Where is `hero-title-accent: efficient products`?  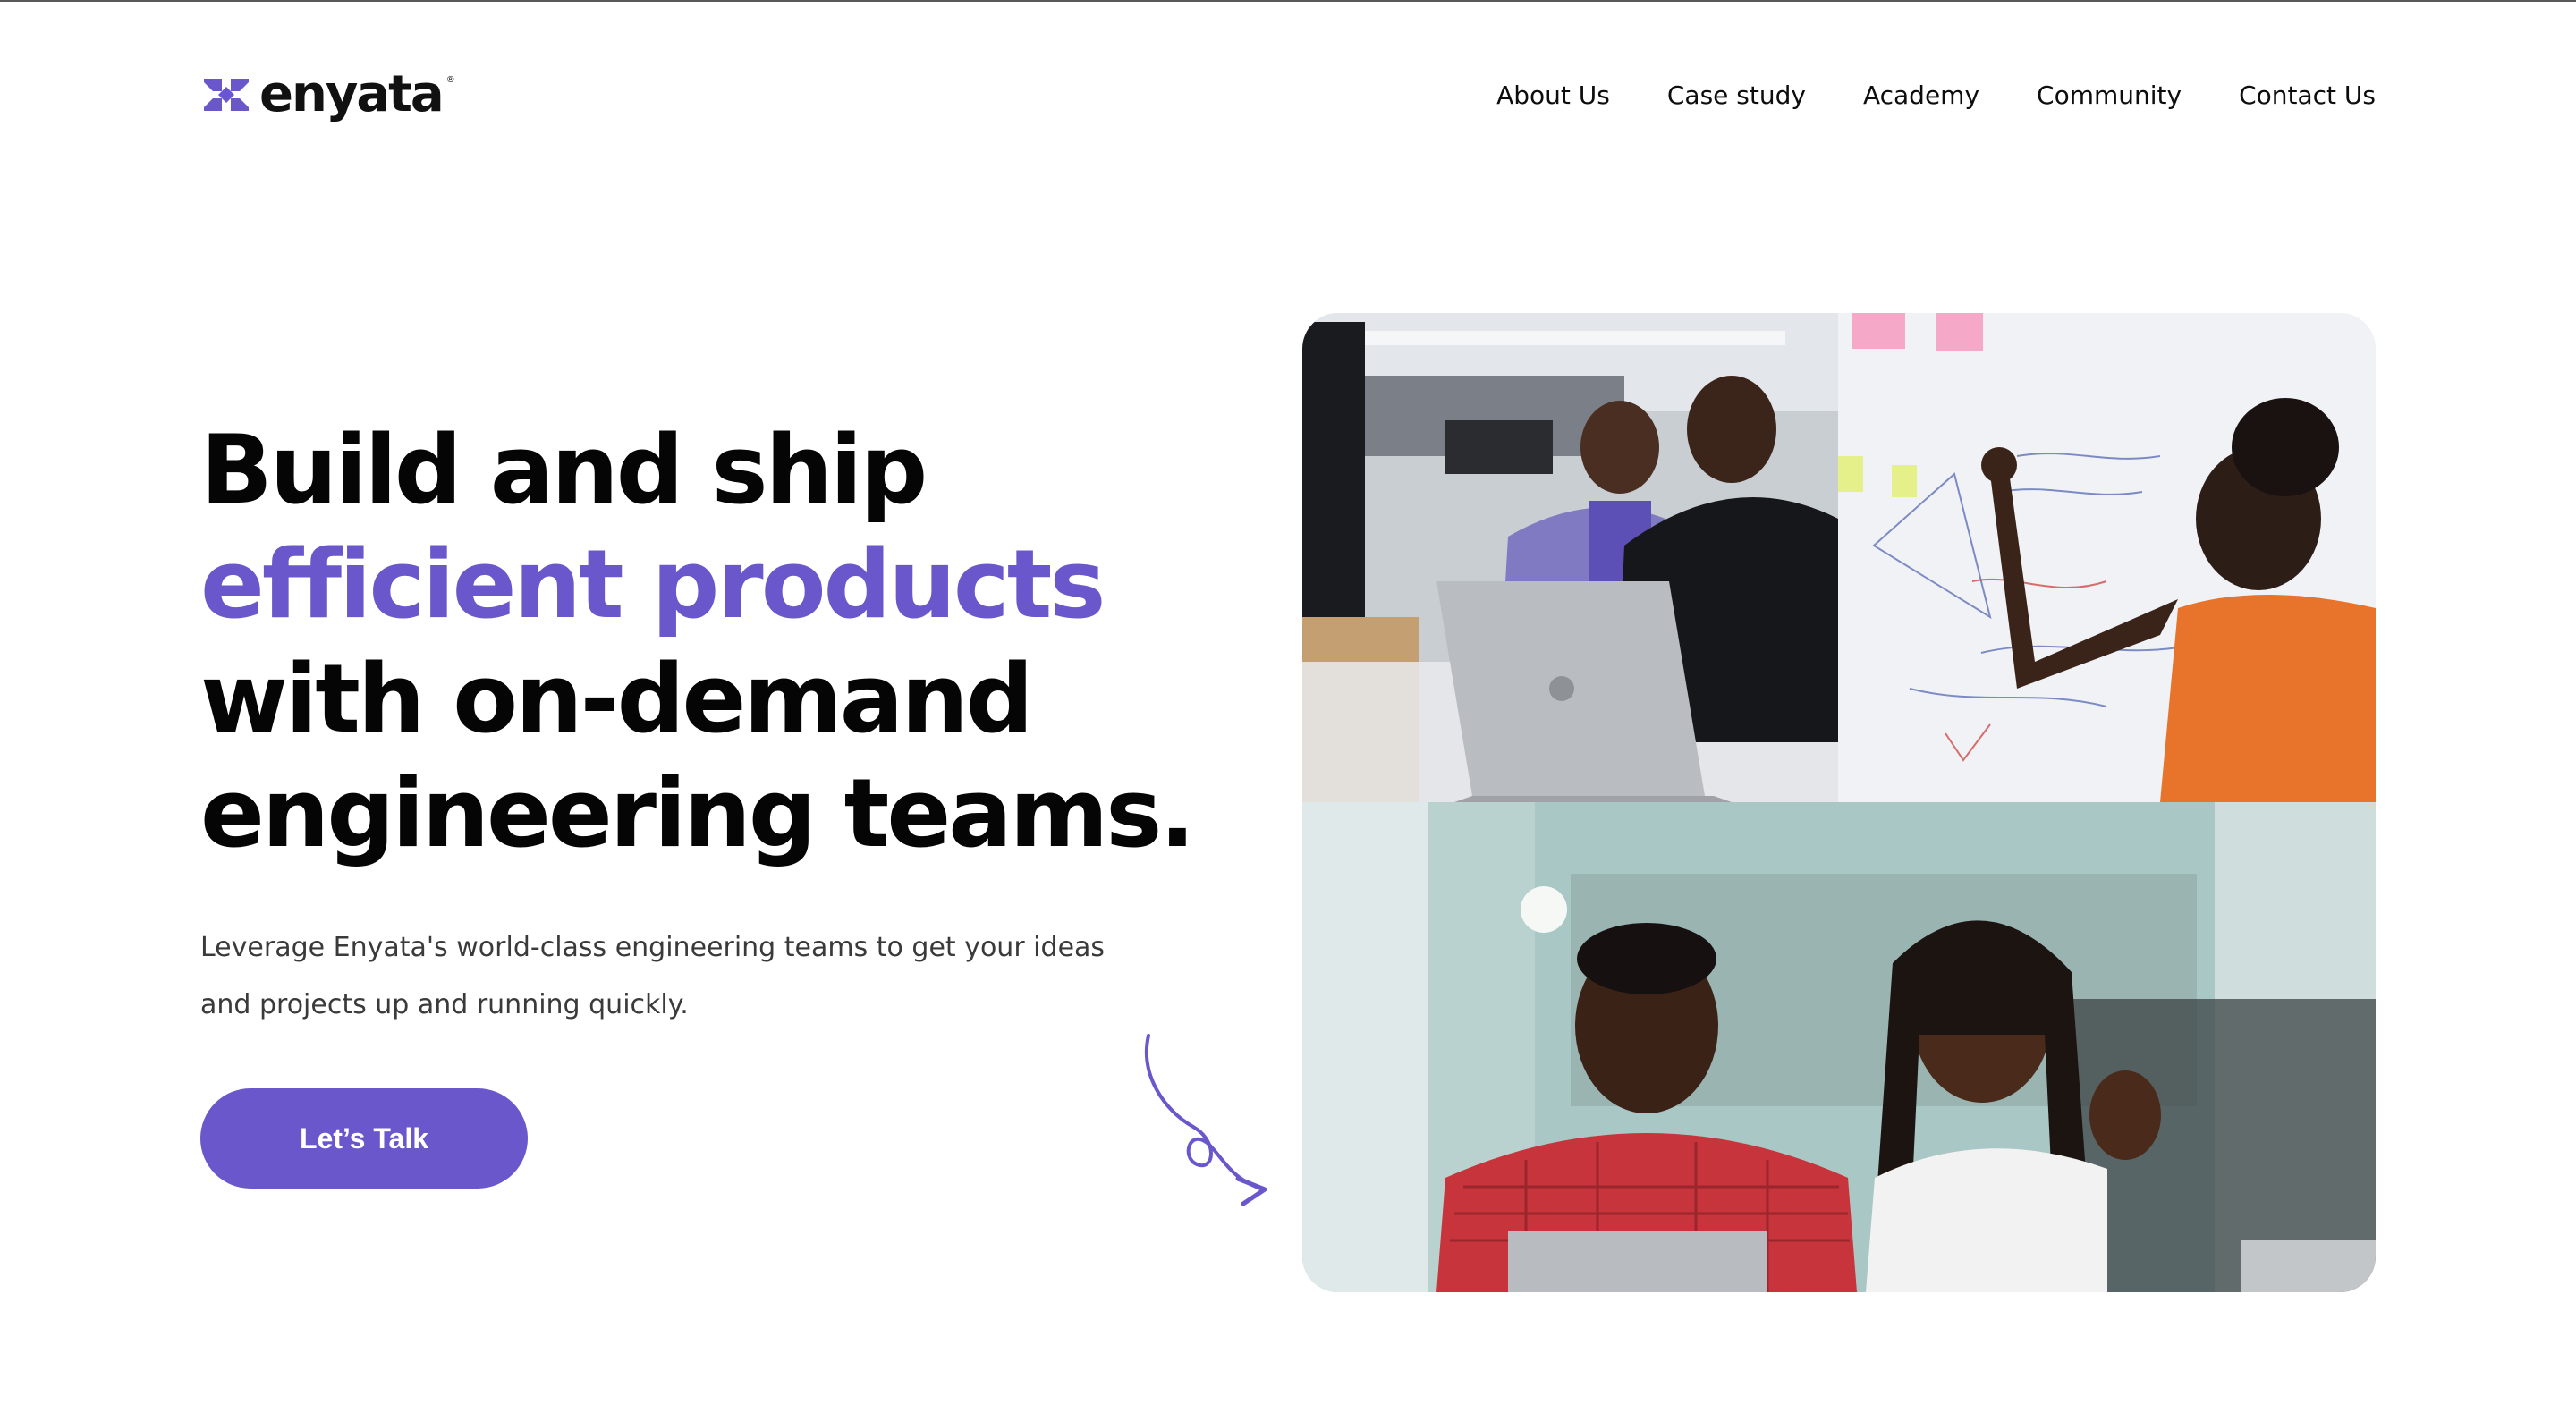 hero-title-accent: efficient products is located at coordinates (653, 584).